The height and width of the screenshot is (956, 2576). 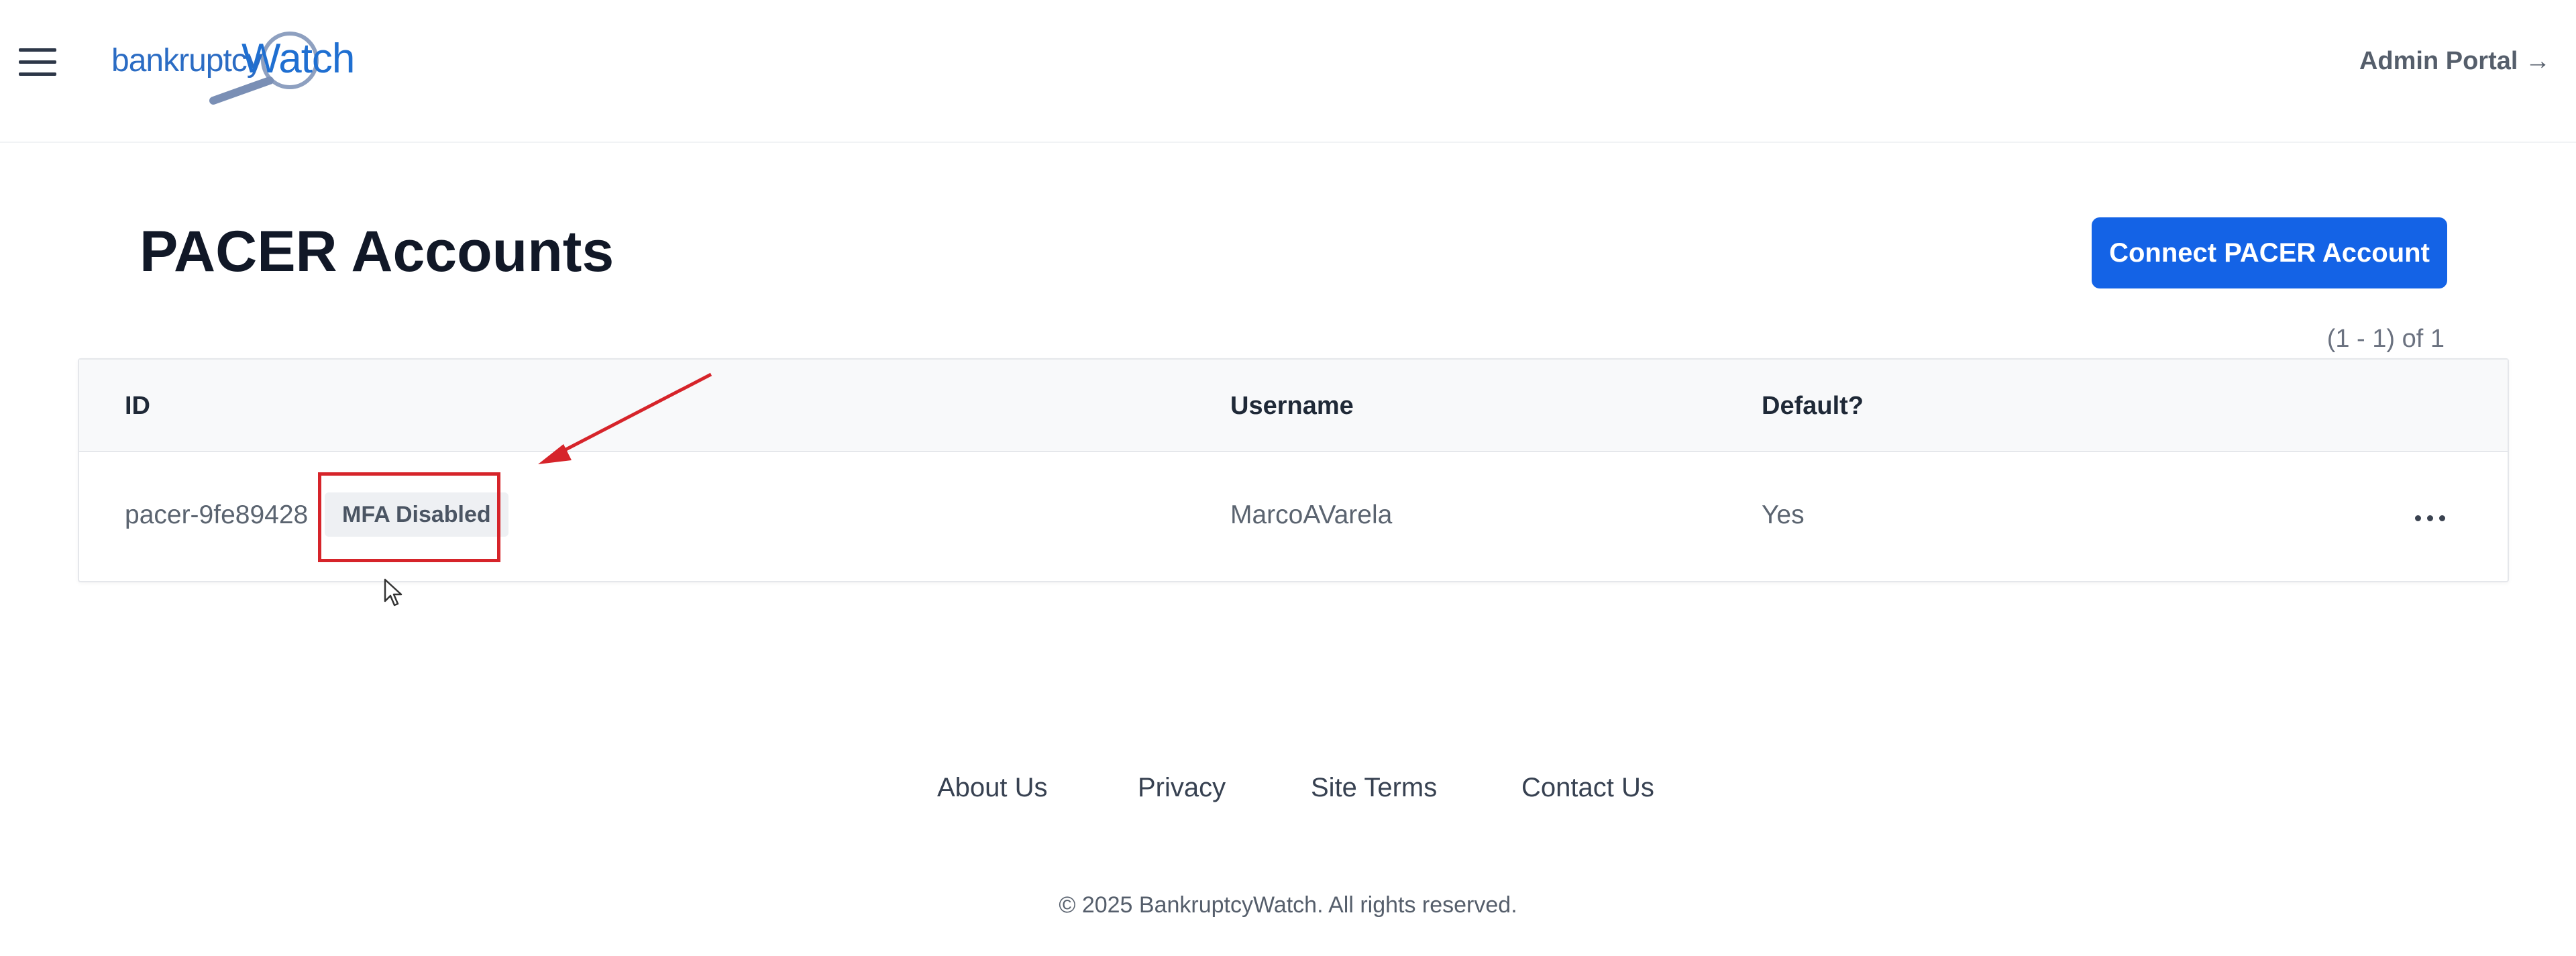 What do you see at coordinates (1182, 788) in the screenshot?
I see `footer-link-privacy: Privacy` at bounding box center [1182, 788].